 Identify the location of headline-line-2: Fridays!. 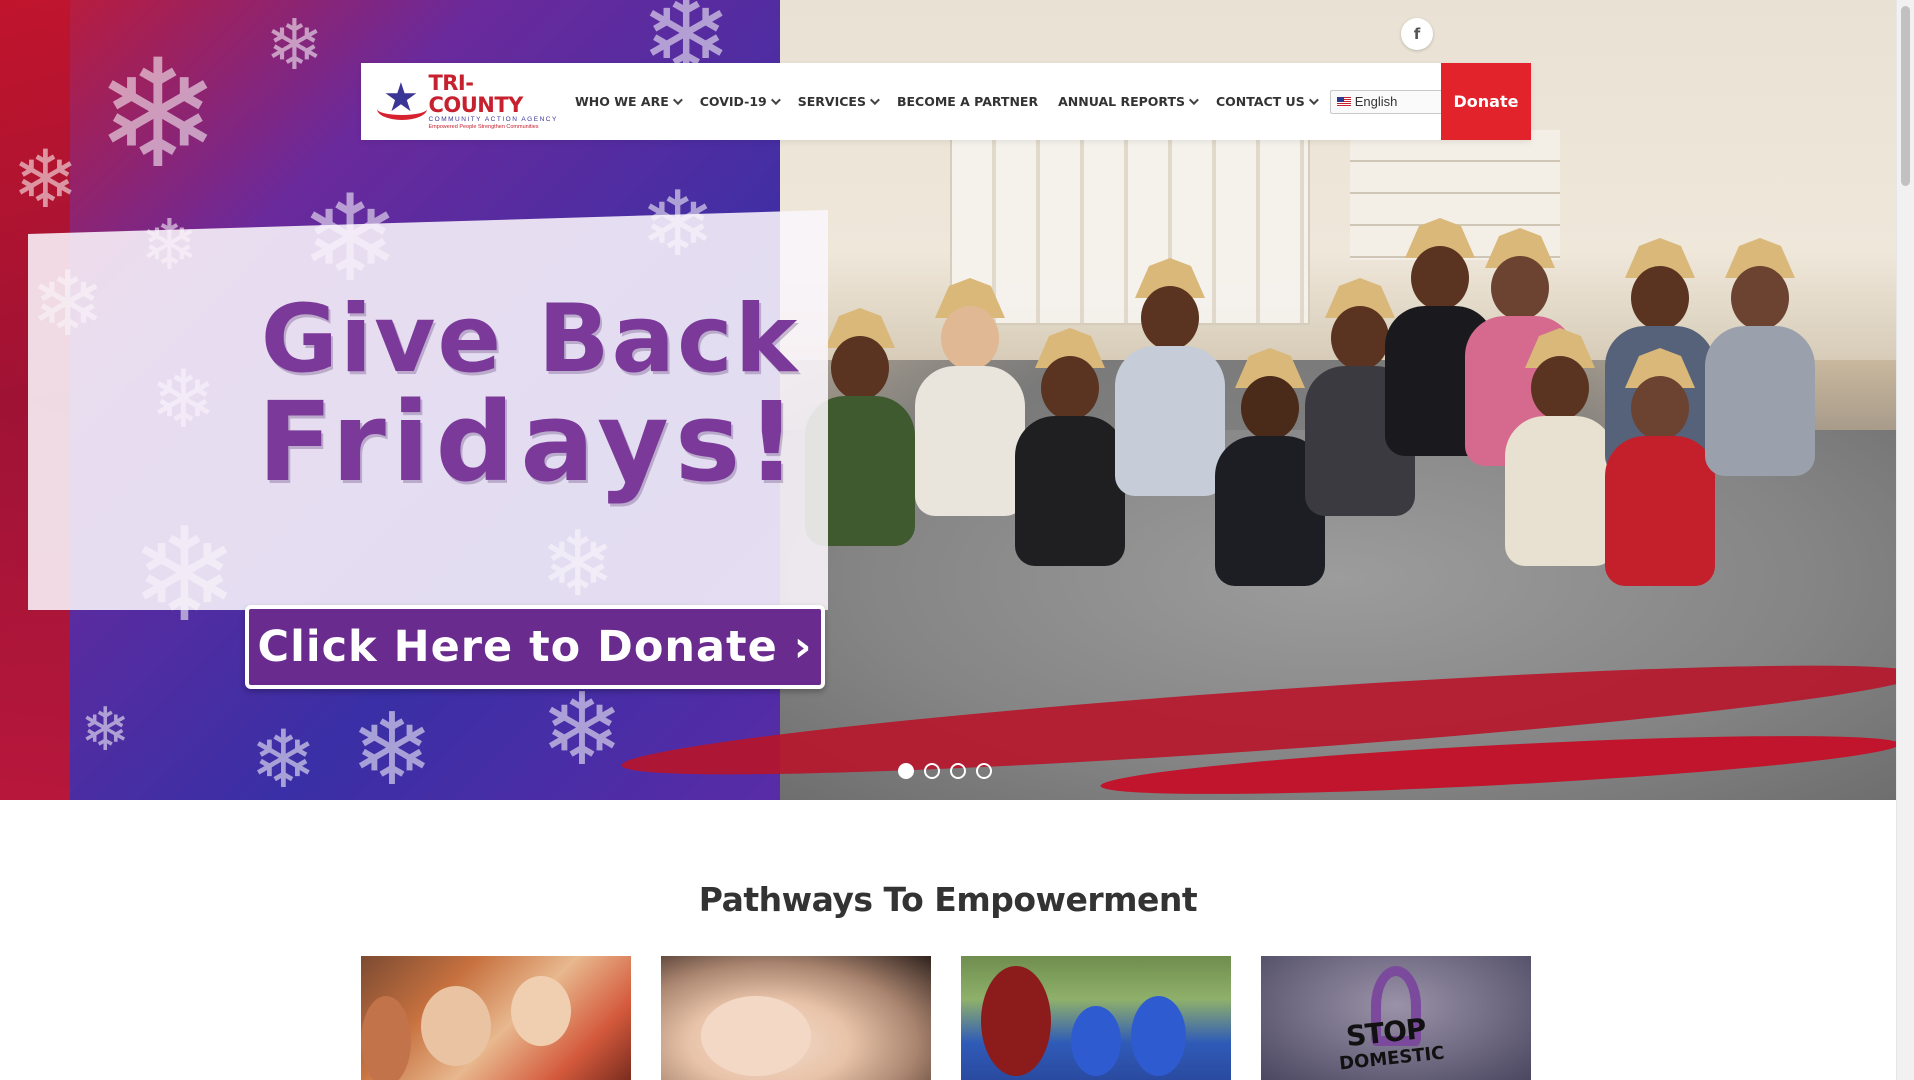
(530, 442).